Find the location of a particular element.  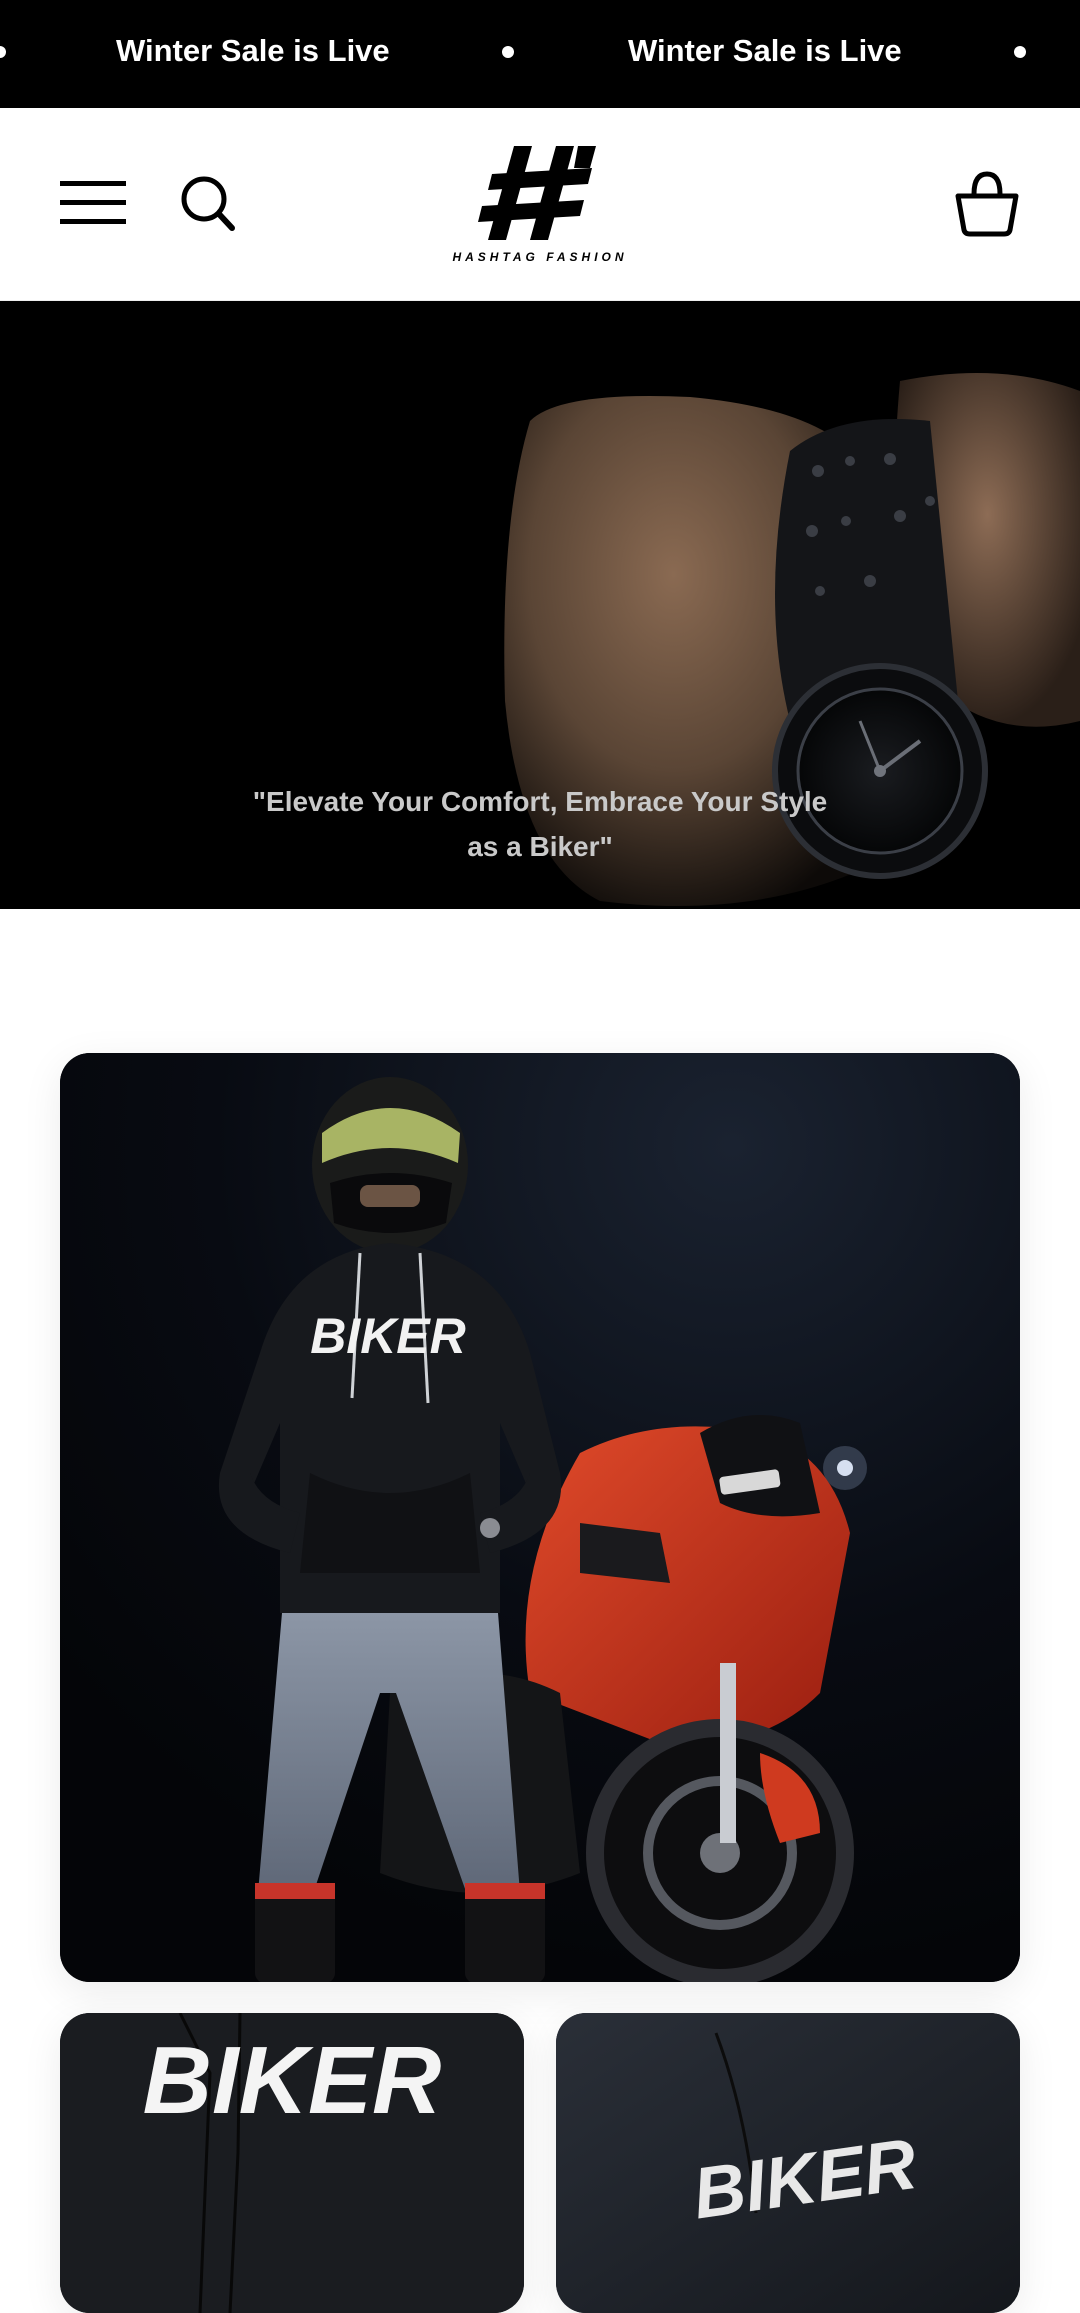

product-card-right: BIKER is located at coordinates (788, 2163).